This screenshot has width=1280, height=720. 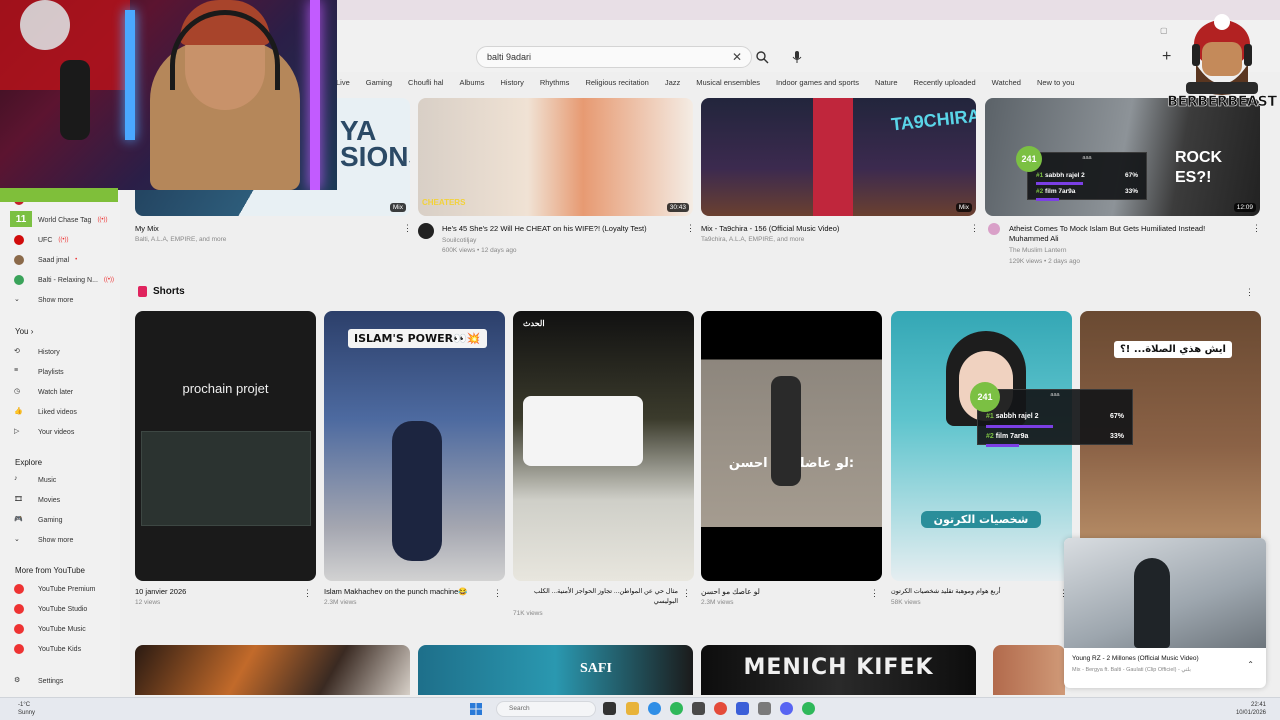 I want to click on sidebar-item-youtube-kids: YouTube Kids, so click(x=47, y=649).